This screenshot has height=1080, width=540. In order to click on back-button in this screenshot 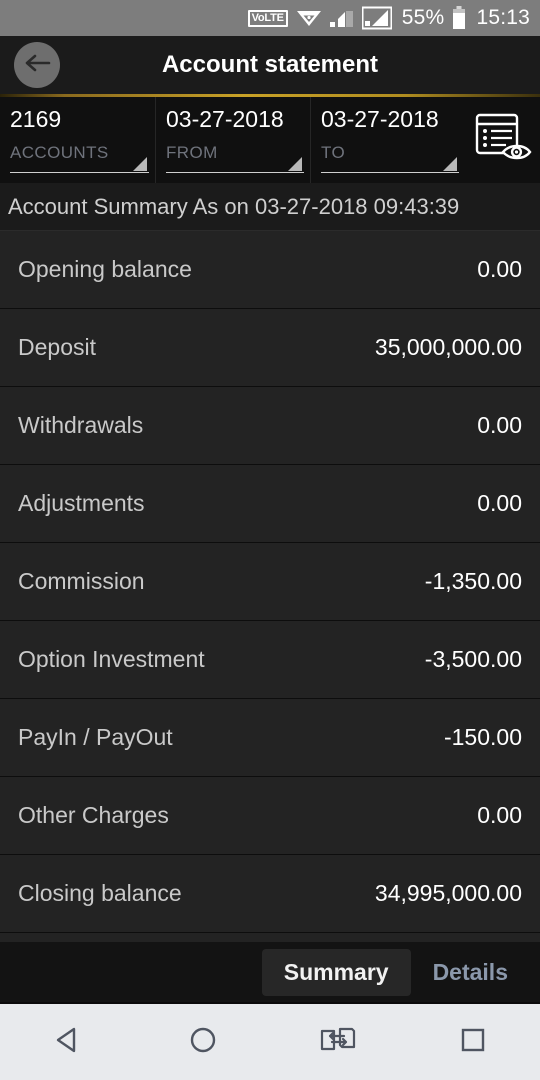, I will do `click(37, 65)`.